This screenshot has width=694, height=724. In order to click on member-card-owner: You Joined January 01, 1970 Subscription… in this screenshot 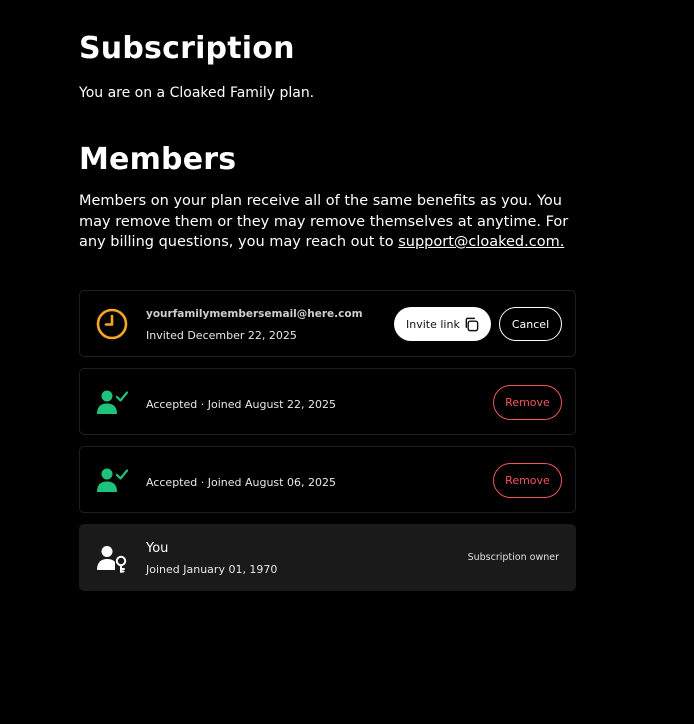, I will do `click(327, 557)`.